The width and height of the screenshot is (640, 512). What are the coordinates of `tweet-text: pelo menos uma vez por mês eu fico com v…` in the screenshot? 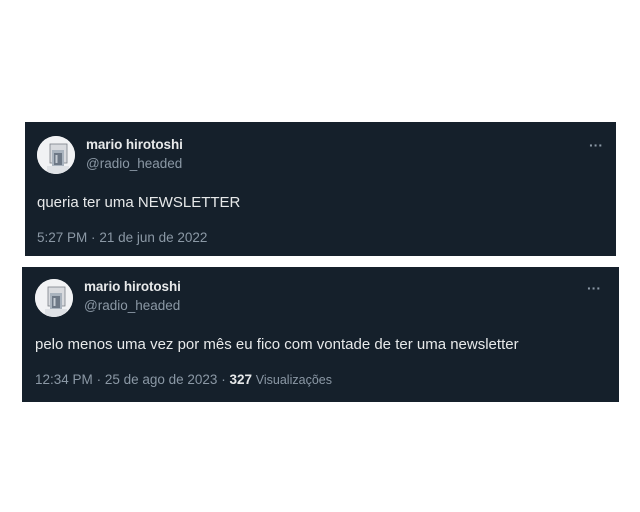 It's located at (277, 344).